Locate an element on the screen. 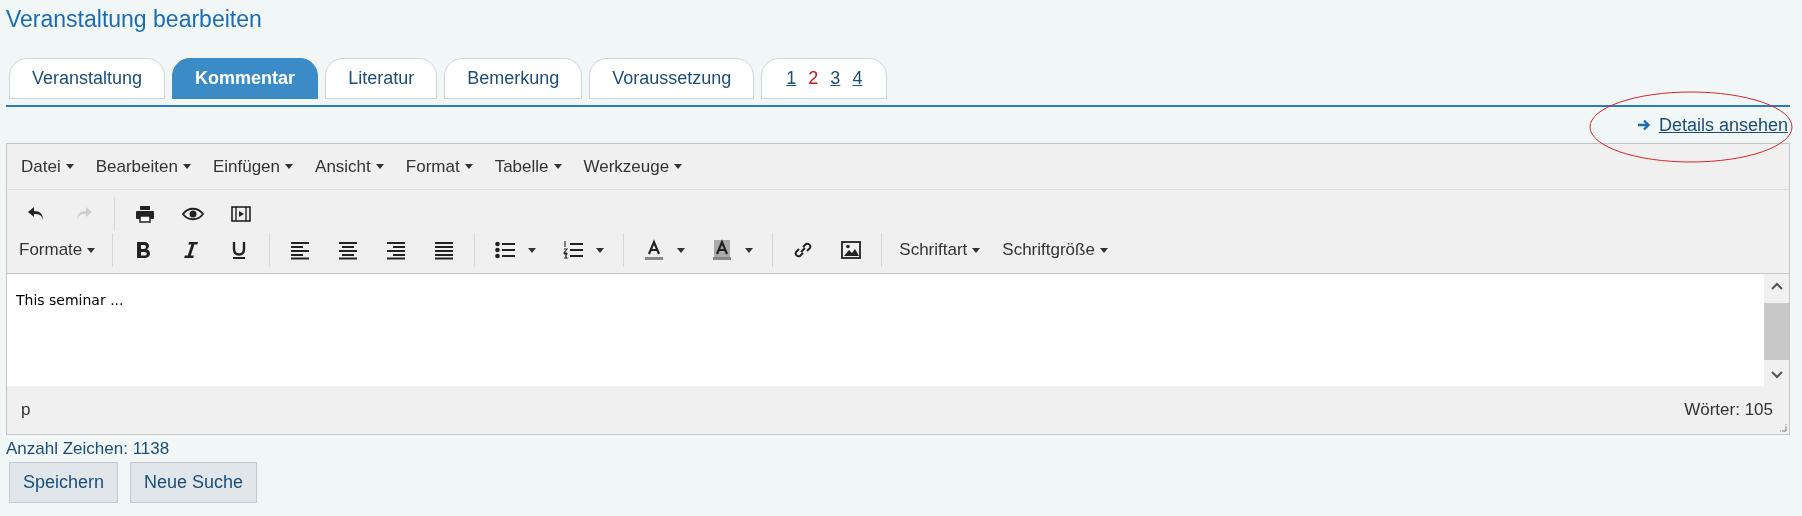  highlight-color-icon is located at coordinates (722, 250).